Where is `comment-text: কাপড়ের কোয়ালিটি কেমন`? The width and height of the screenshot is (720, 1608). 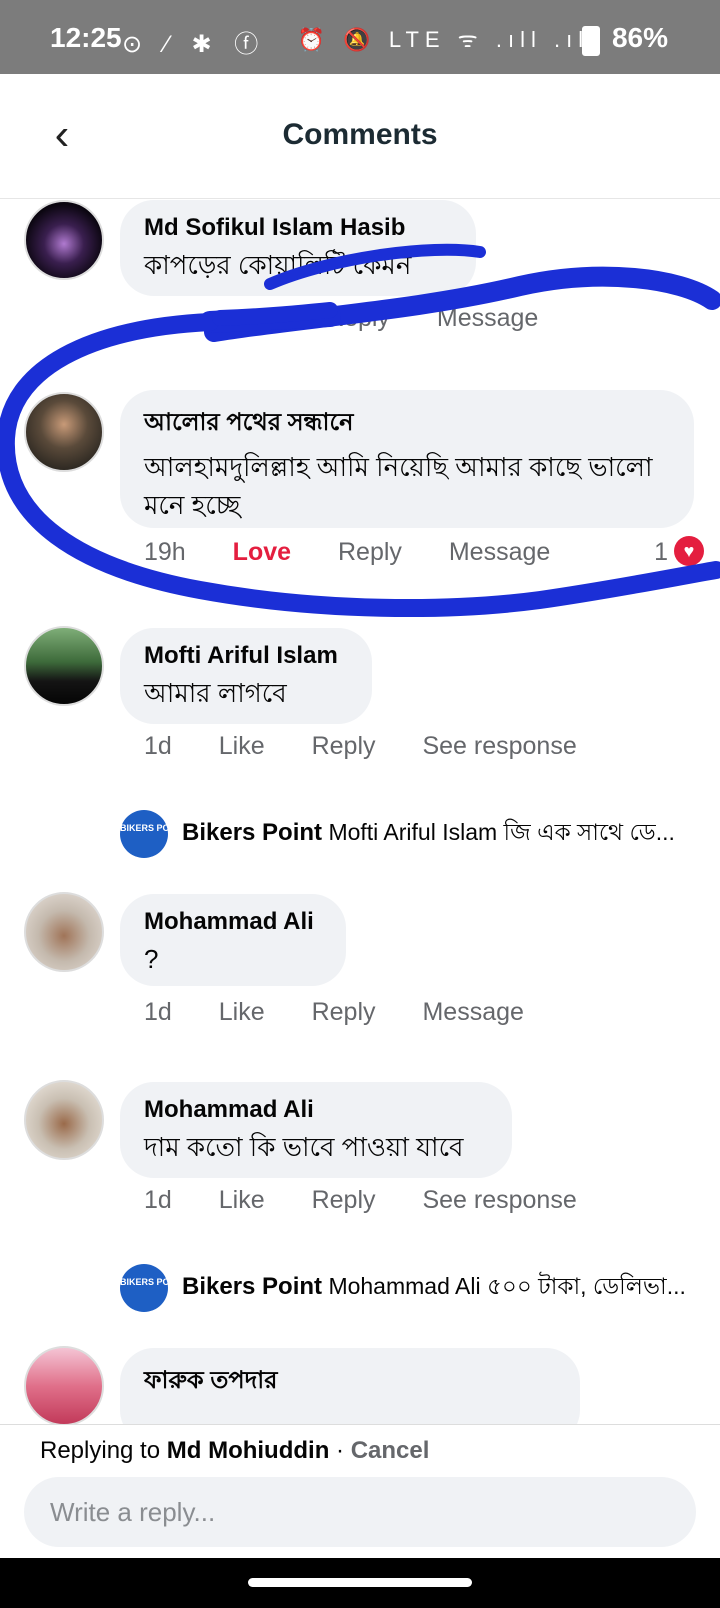 comment-text: কাপড়ের কোয়ালিটি কেমন is located at coordinates (278, 265).